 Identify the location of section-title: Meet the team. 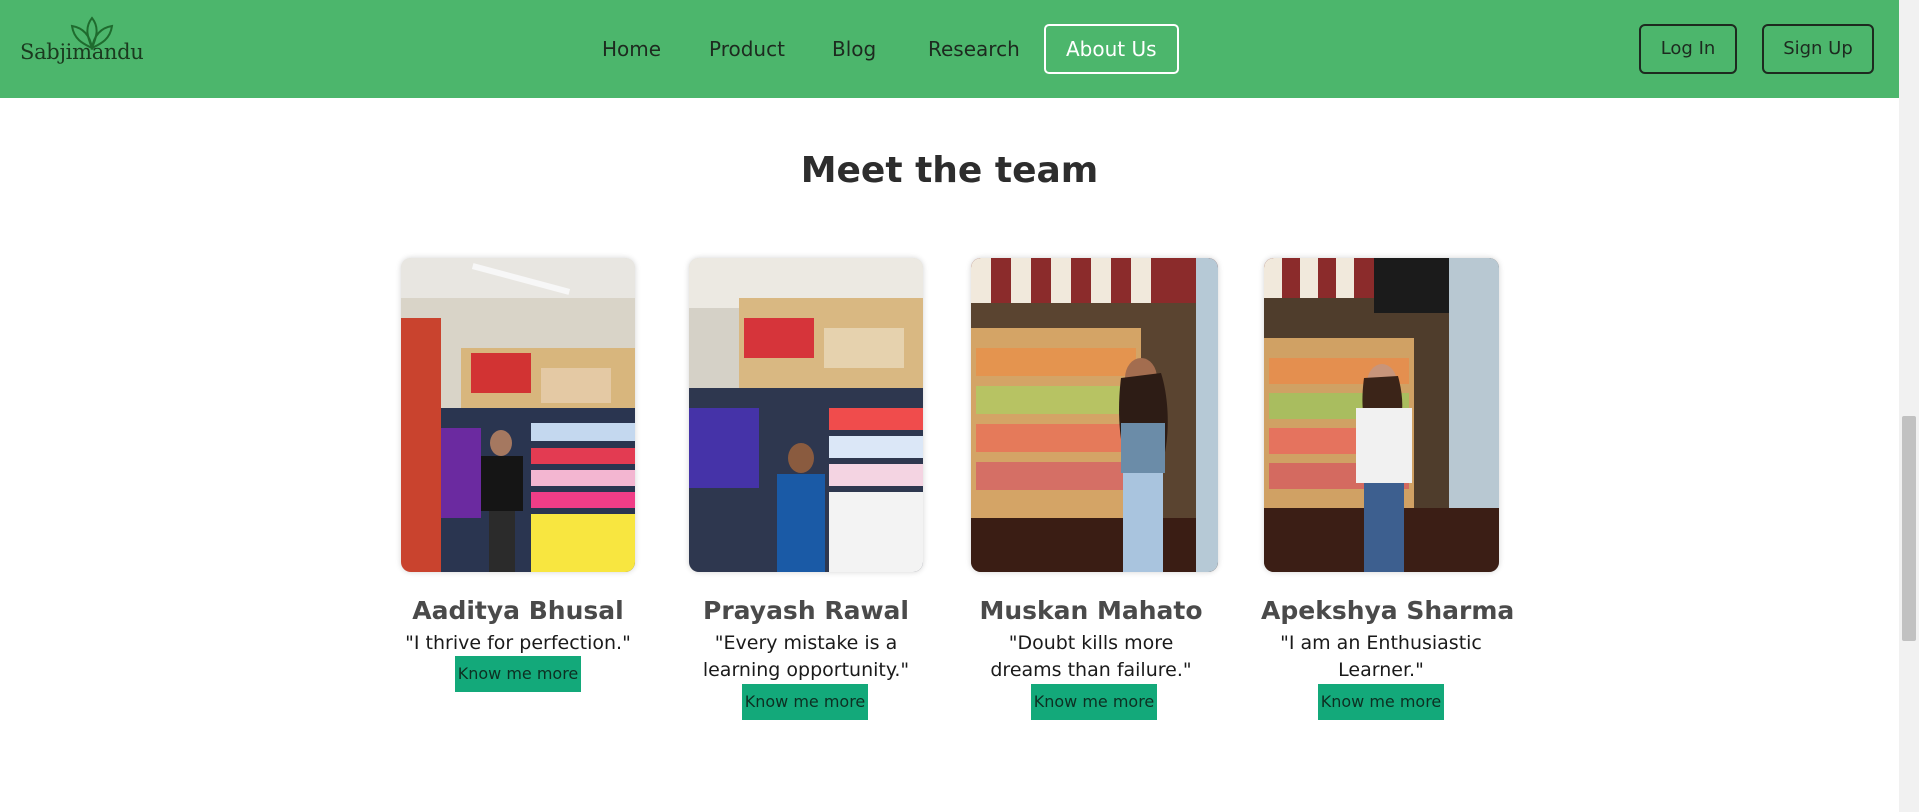
(949, 170).